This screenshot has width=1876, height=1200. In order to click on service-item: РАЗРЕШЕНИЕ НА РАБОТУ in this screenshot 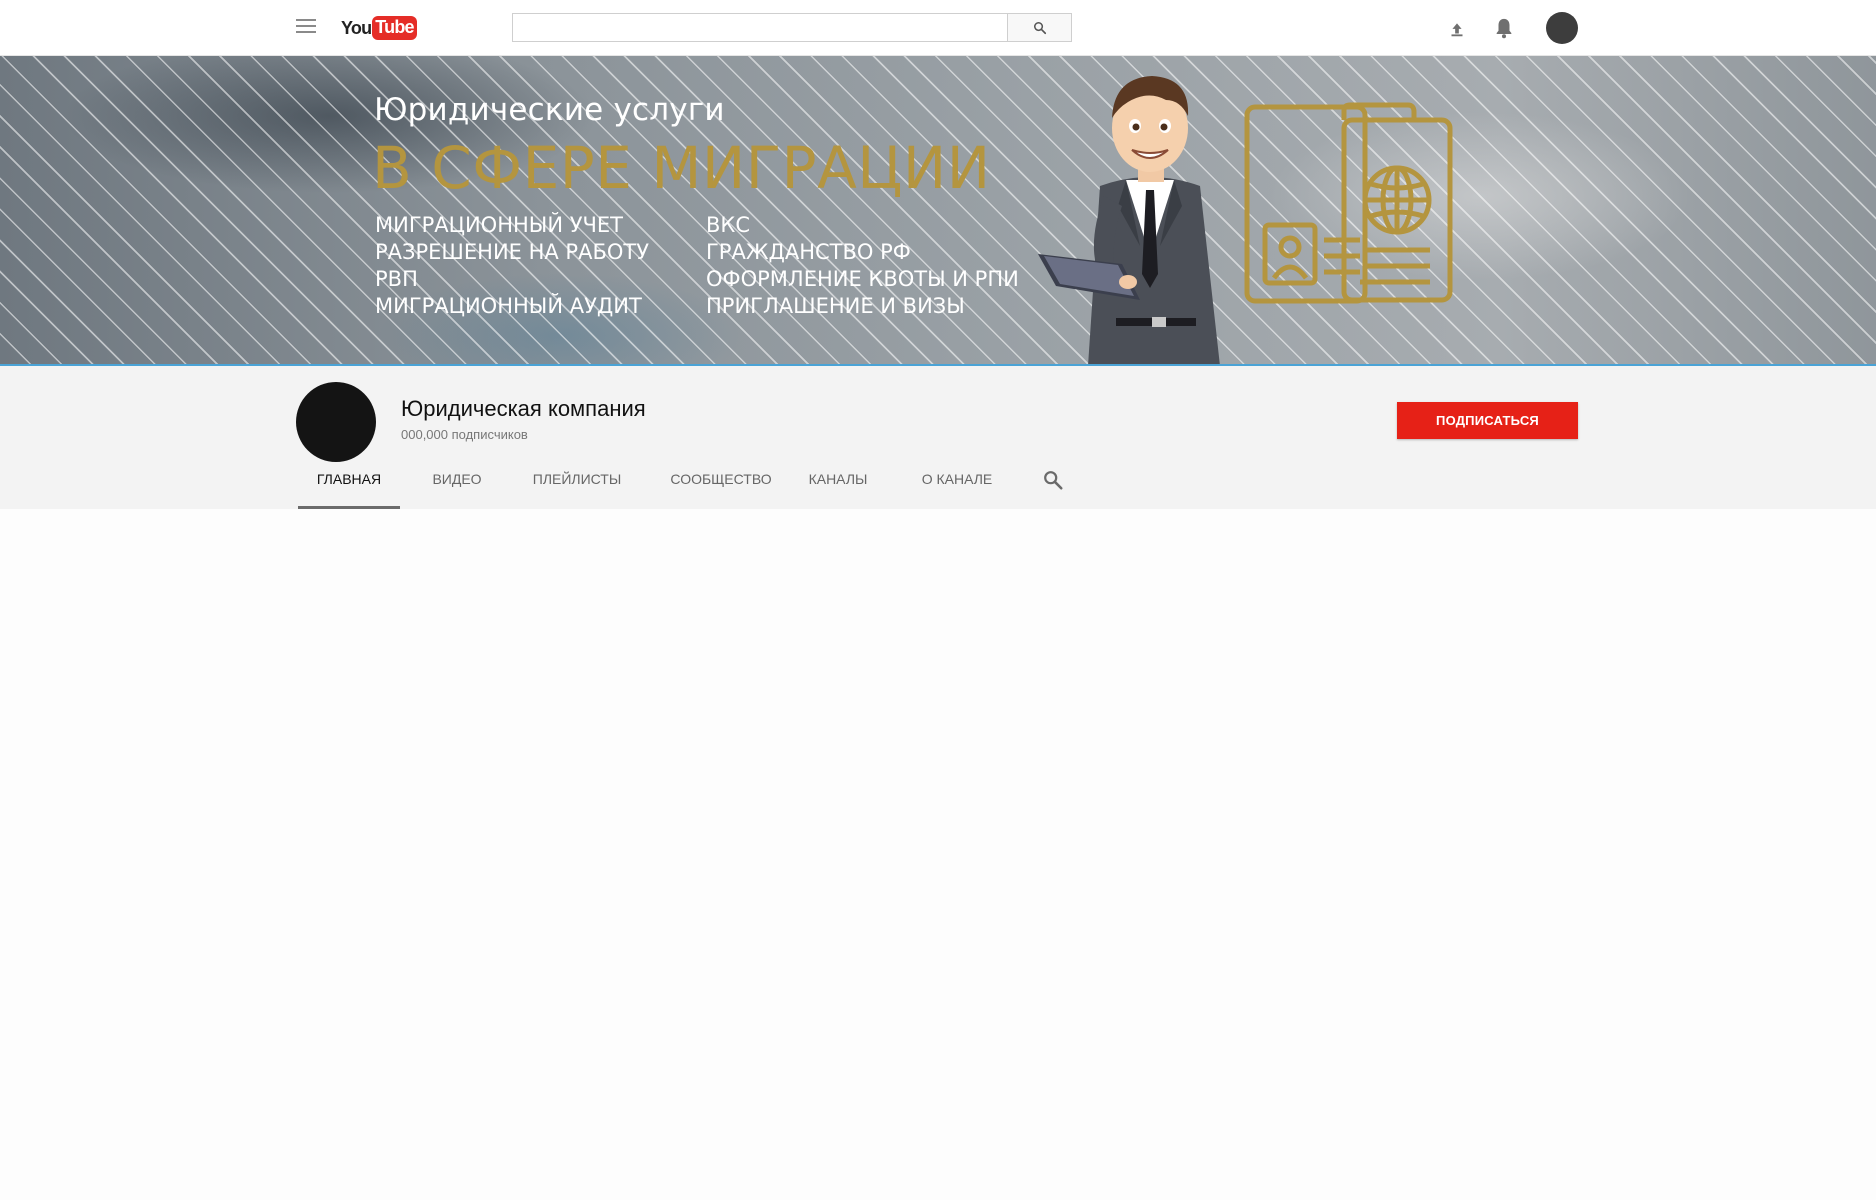, I will do `click(512, 252)`.